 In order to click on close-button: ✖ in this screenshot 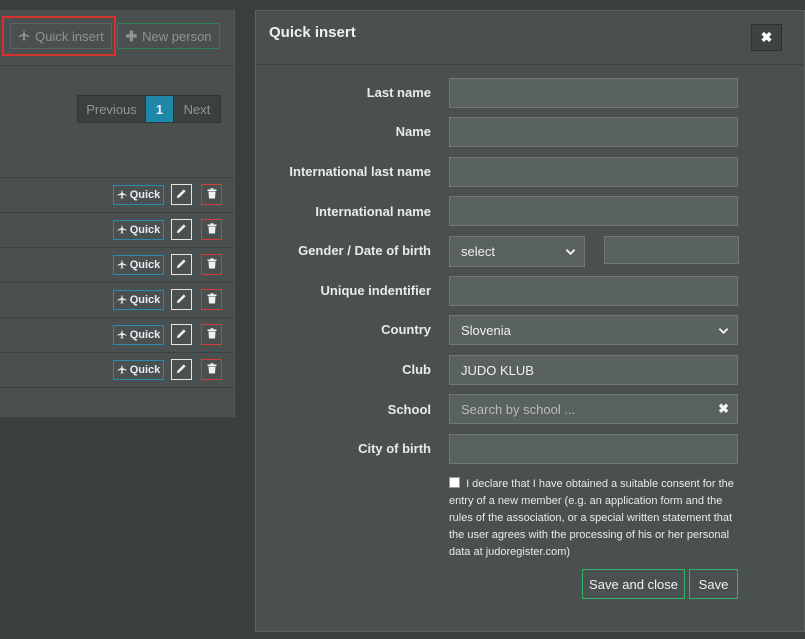, I will do `click(766, 37)`.